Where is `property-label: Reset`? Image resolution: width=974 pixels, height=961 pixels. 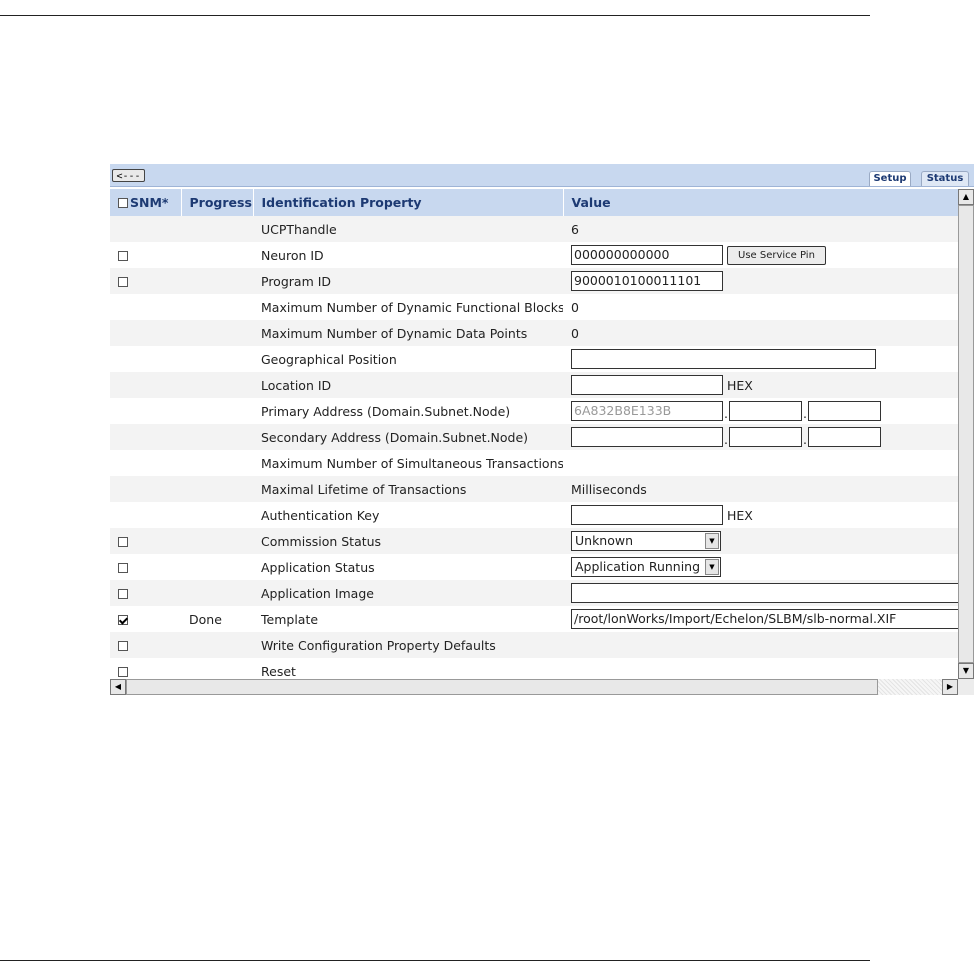
property-label: Reset is located at coordinates (408, 668).